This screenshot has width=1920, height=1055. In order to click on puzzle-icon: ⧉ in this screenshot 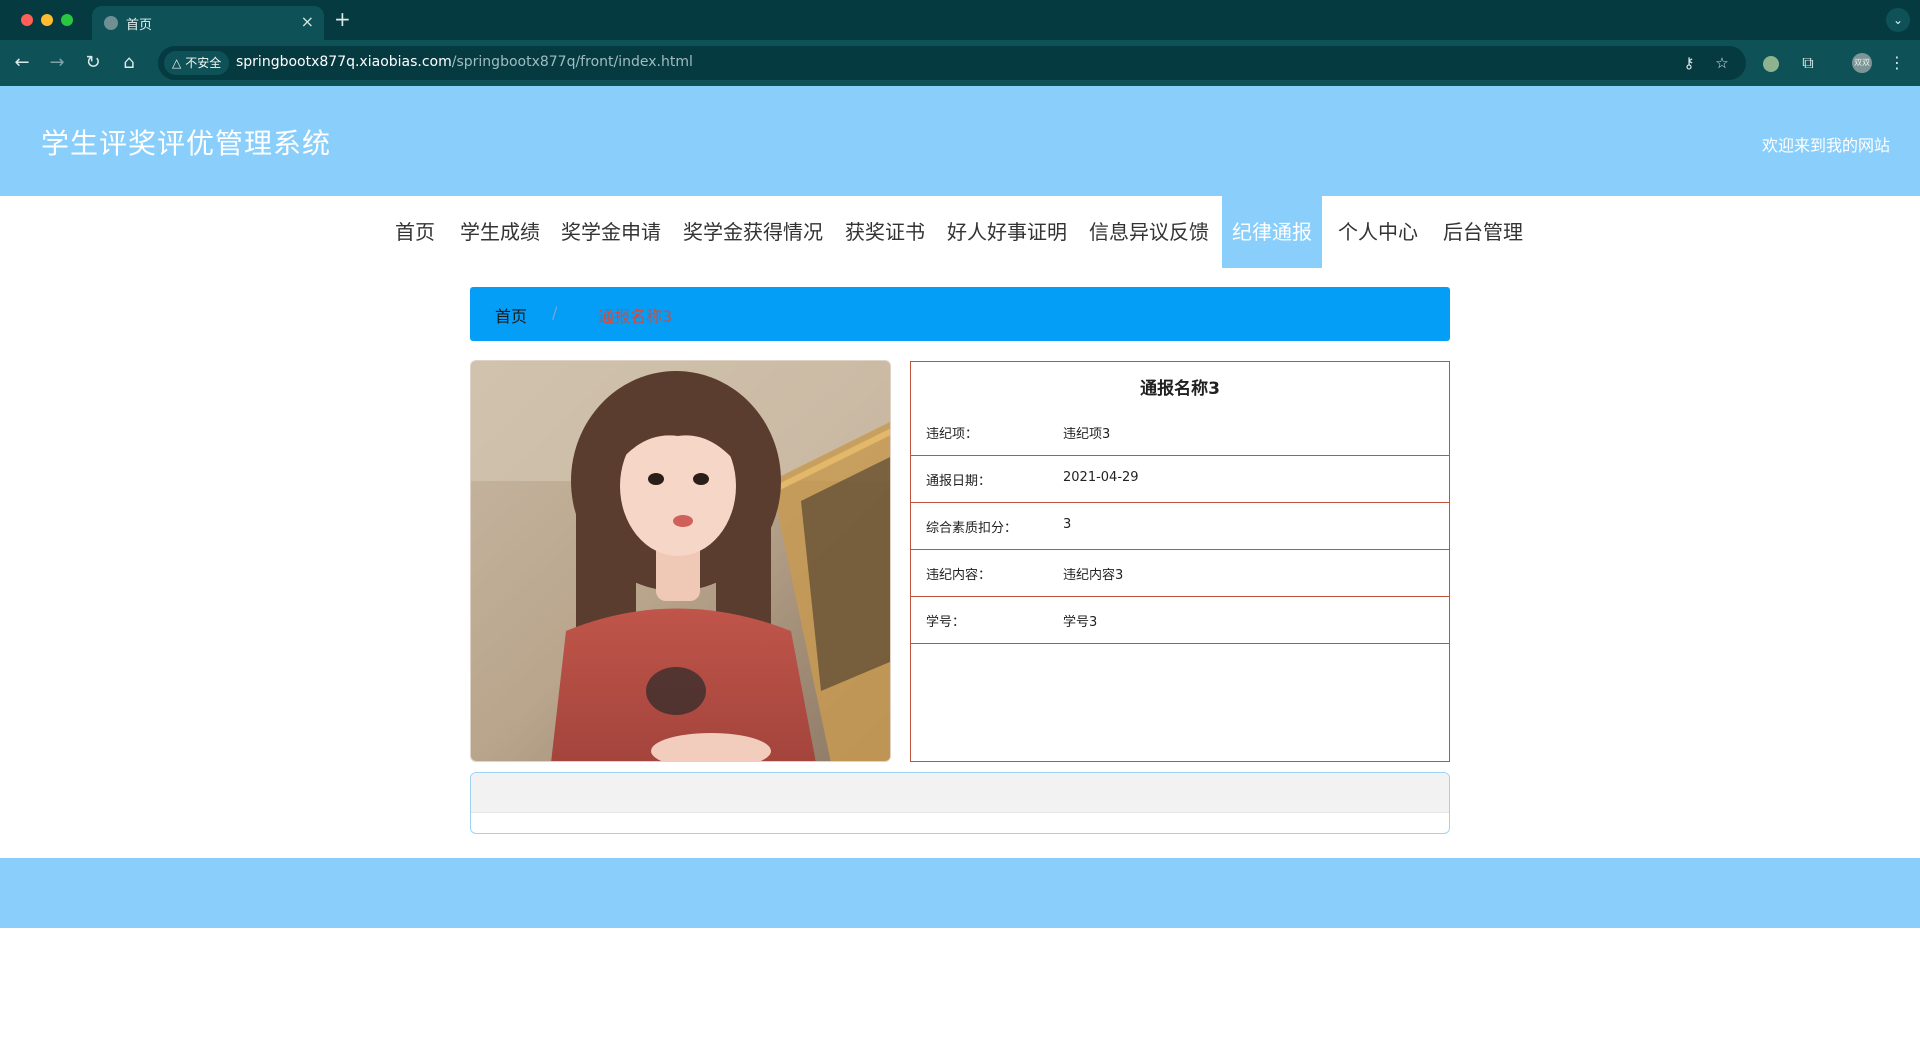, I will do `click(1808, 63)`.